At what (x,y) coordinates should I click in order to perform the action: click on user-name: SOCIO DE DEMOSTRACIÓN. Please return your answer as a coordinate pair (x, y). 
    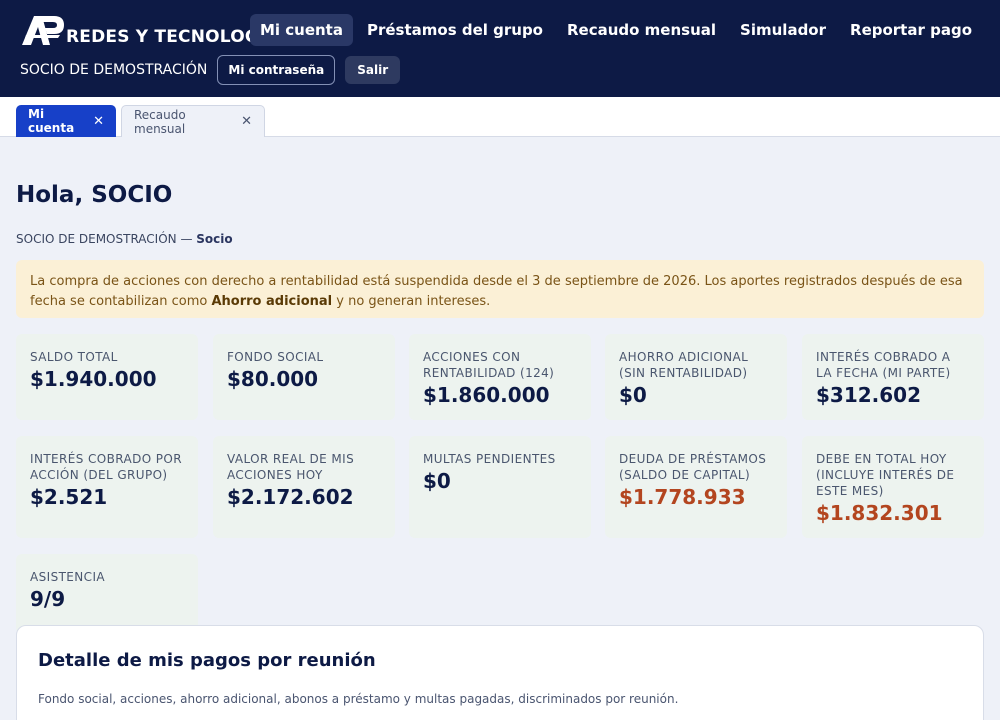
    Looking at the image, I should click on (114, 70).